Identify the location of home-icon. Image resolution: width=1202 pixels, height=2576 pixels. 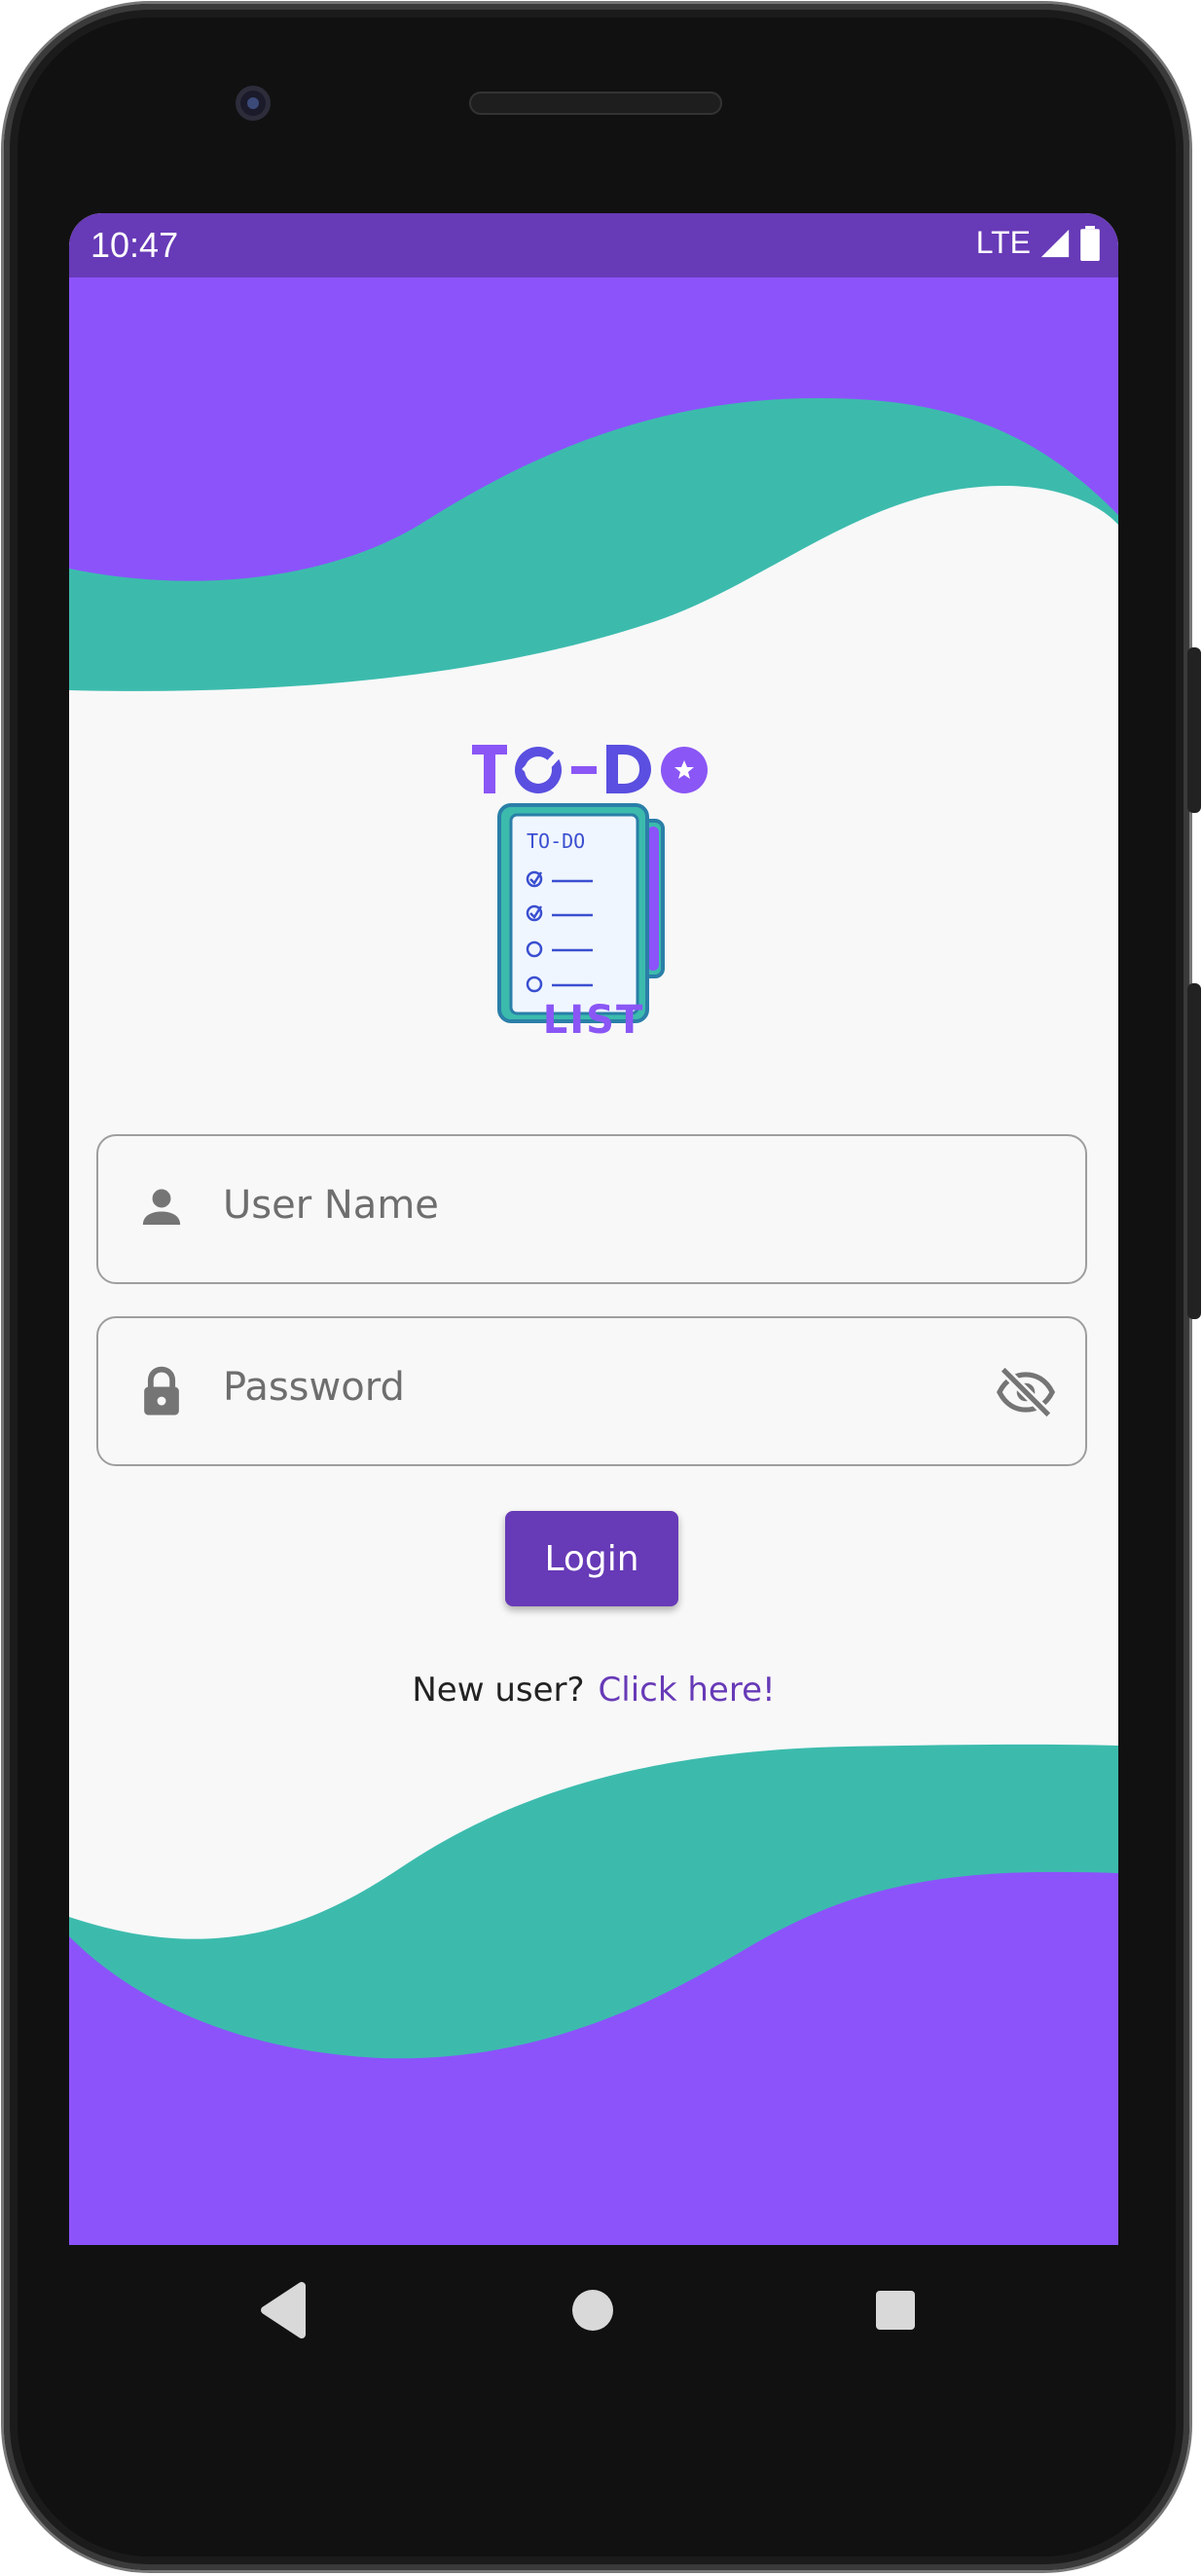
(592, 2310).